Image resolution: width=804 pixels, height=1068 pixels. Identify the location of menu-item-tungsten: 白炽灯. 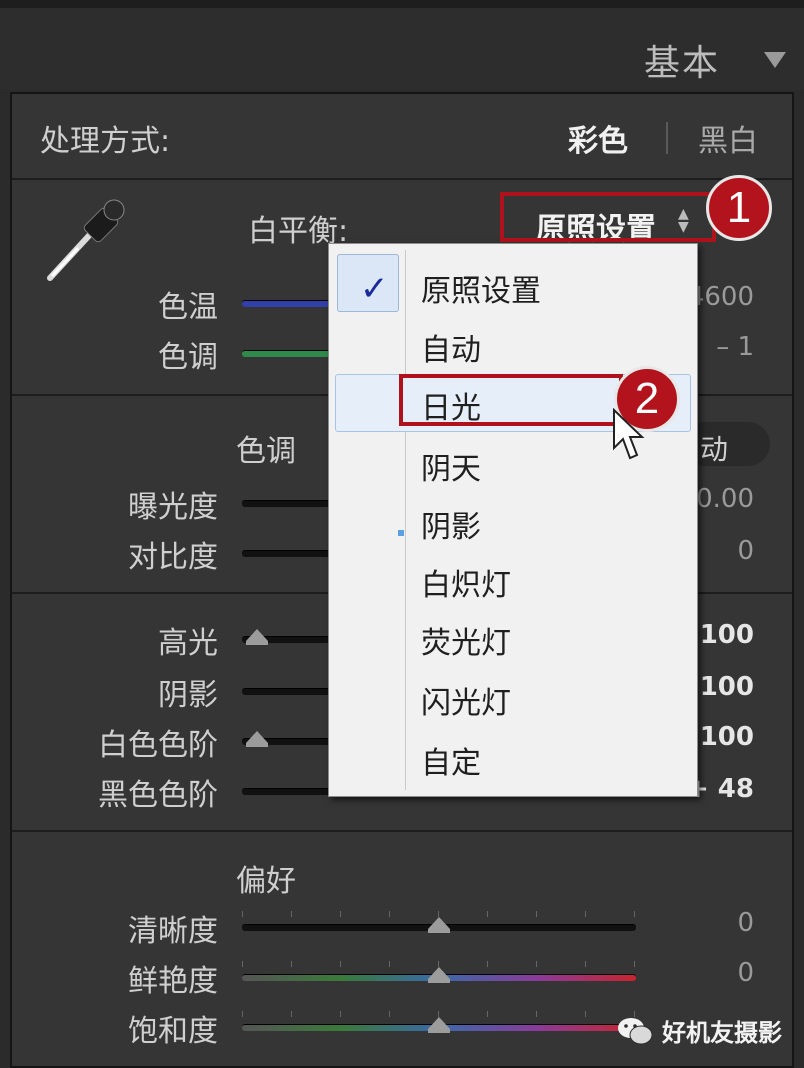
(513, 579).